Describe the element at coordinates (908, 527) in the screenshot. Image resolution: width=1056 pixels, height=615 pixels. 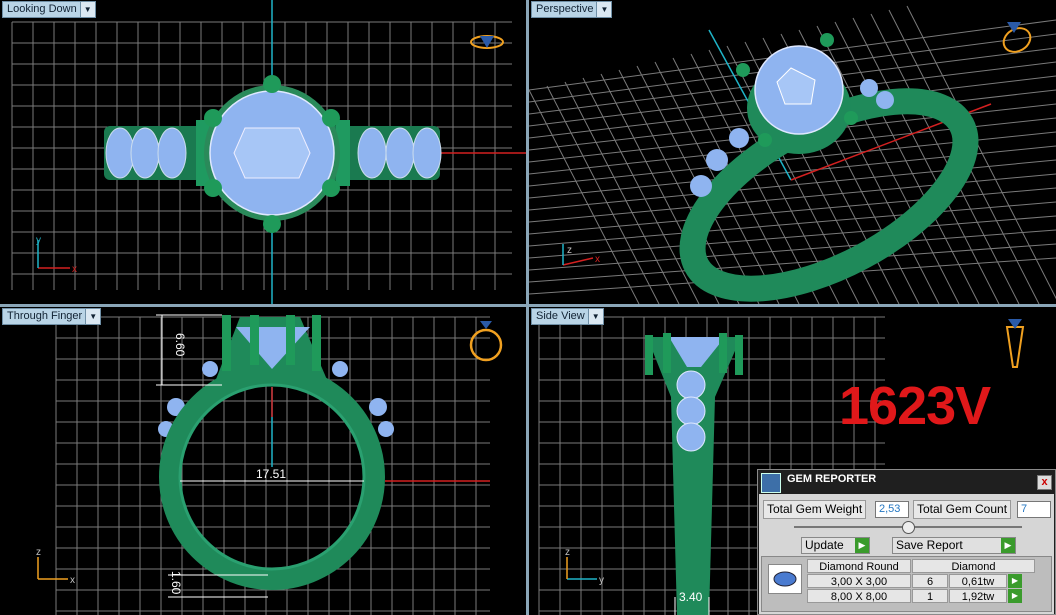
I see `gem-slider-knob` at that location.